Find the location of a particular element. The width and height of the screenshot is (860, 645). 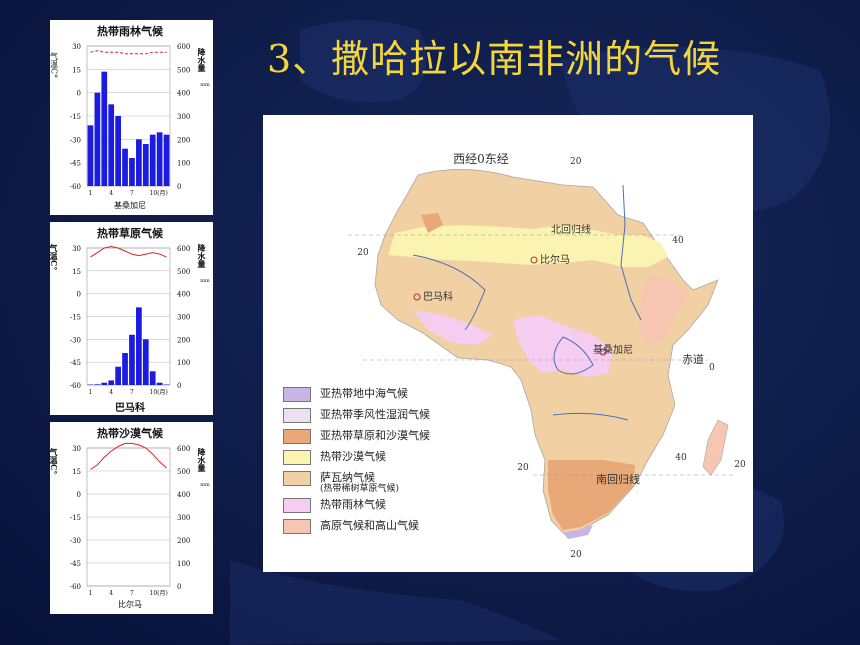

legend-item: 高原气候和高山气候 is located at coordinates (356, 529).